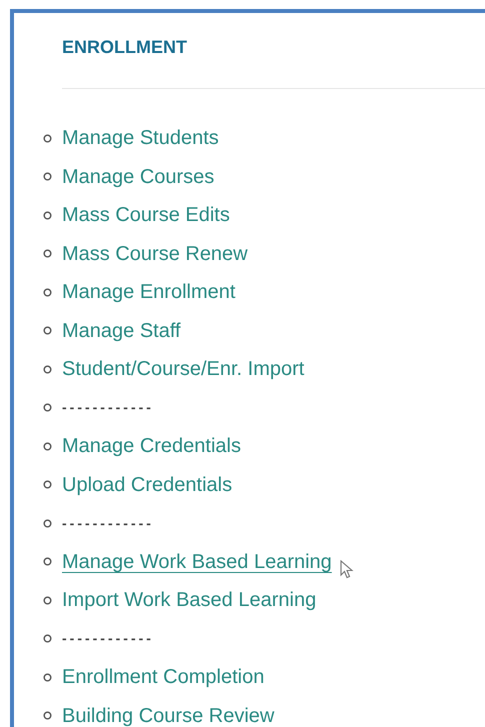 Image resolution: width=485 pixels, height=727 pixels. What do you see at coordinates (124, 47) in the screenshot?
I see `section-title: ENROLLMENT` at bounding box center [124, 47].